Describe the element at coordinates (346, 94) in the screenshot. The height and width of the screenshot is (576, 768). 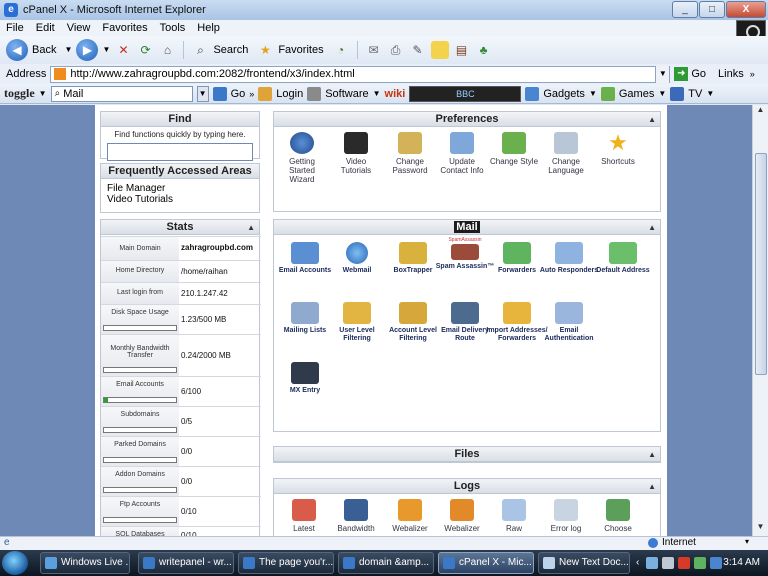
I see `software-menu: Software` at that location.